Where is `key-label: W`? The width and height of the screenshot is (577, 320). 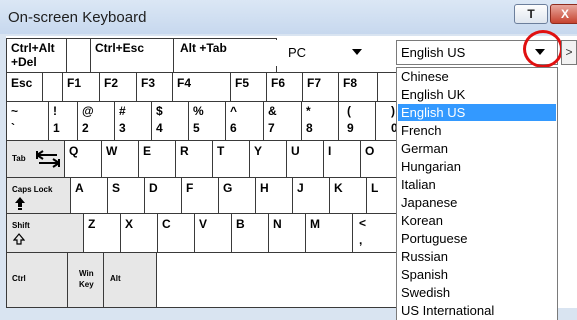
key-label: W is located at coordinates (112, 151).